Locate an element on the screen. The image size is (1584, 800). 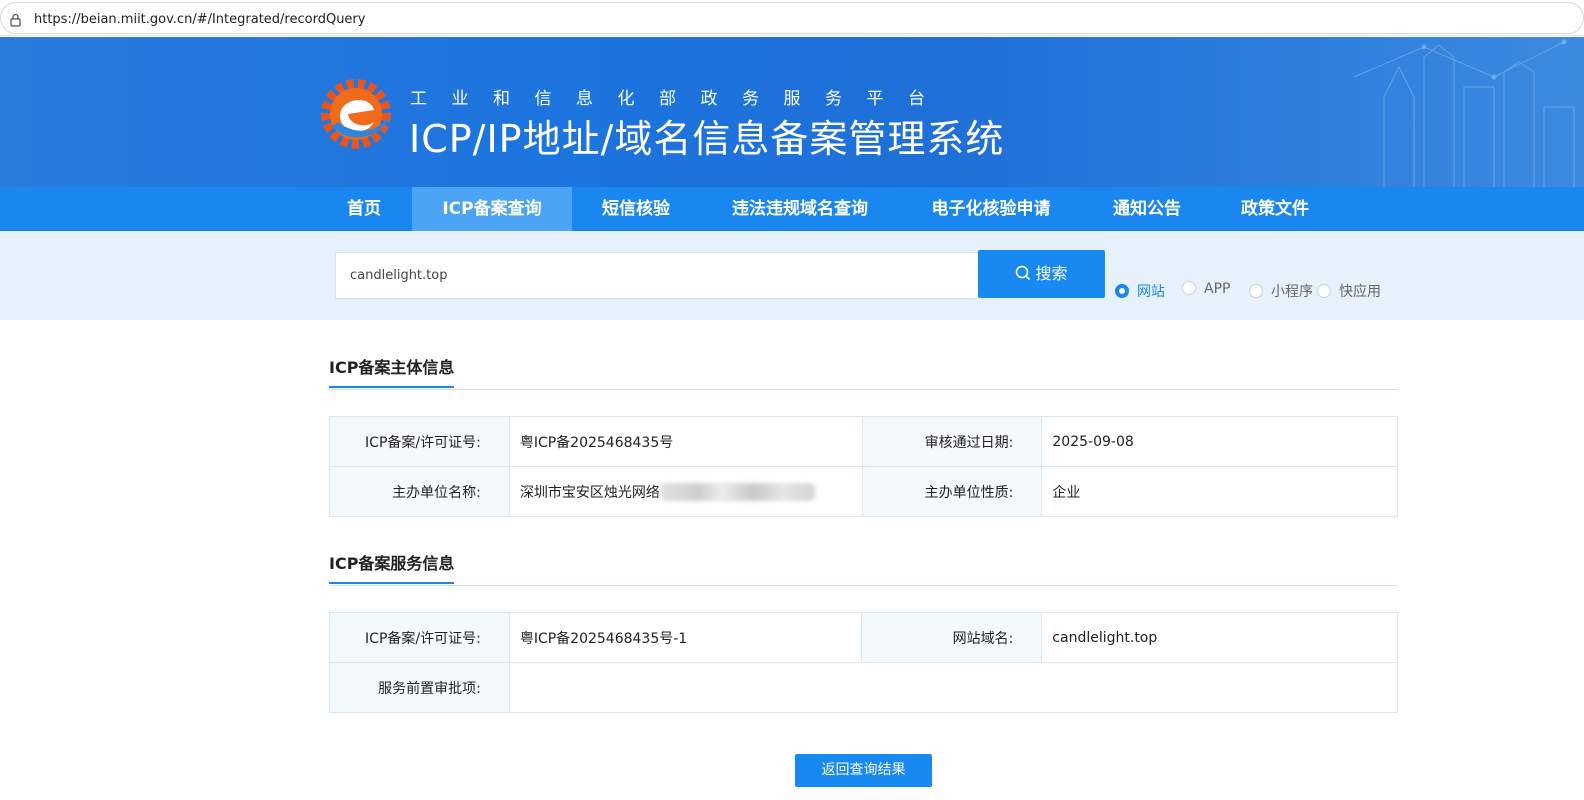
back-to-results-button: 返回查询结果 is located at coordinates (863, 770).